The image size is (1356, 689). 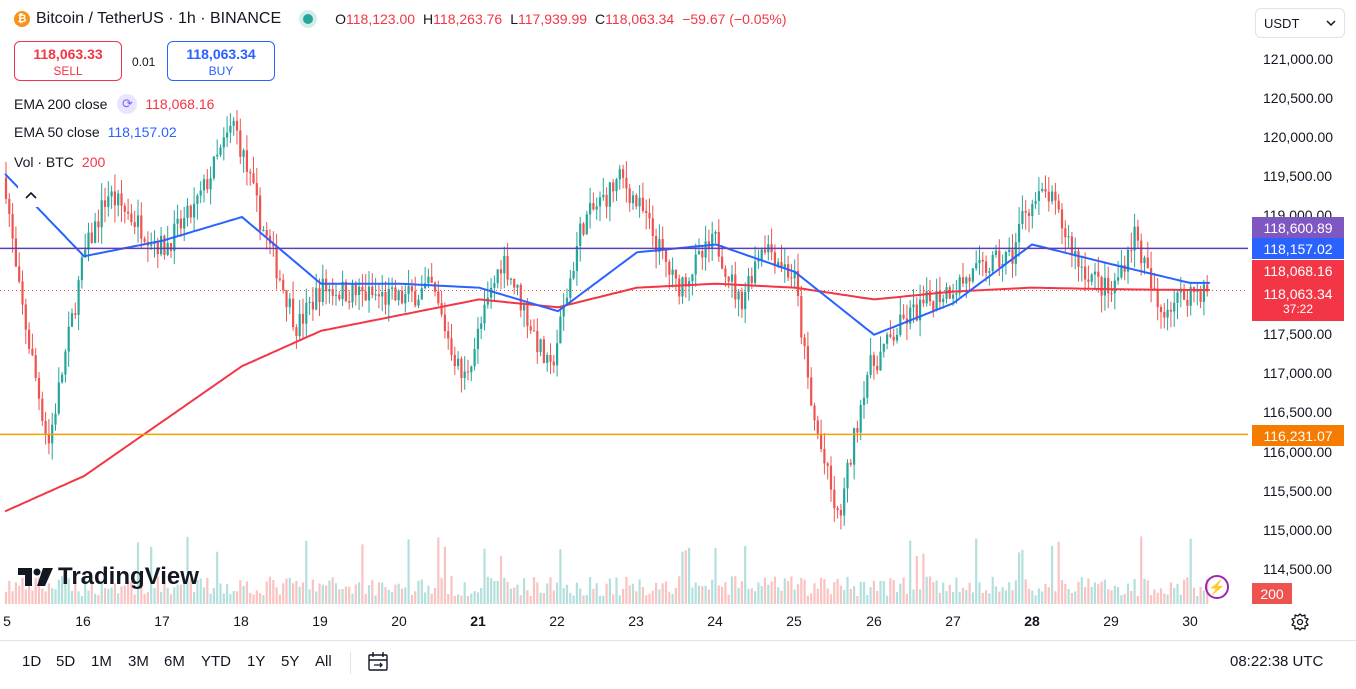 What do you see at coordinates (95, 132) in the screenshot?
I see `legend-ema50: EMA 50 close 118,157.02` at bounding box center [95, 132].